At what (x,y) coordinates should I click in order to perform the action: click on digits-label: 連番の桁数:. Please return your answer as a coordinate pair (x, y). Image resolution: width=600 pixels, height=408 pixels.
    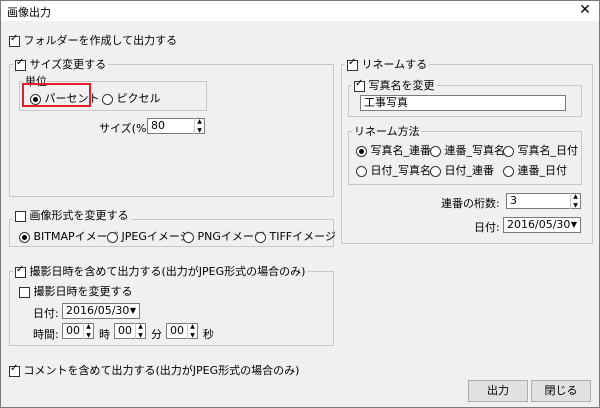
    Looking at the image, I should click on (470, 203).